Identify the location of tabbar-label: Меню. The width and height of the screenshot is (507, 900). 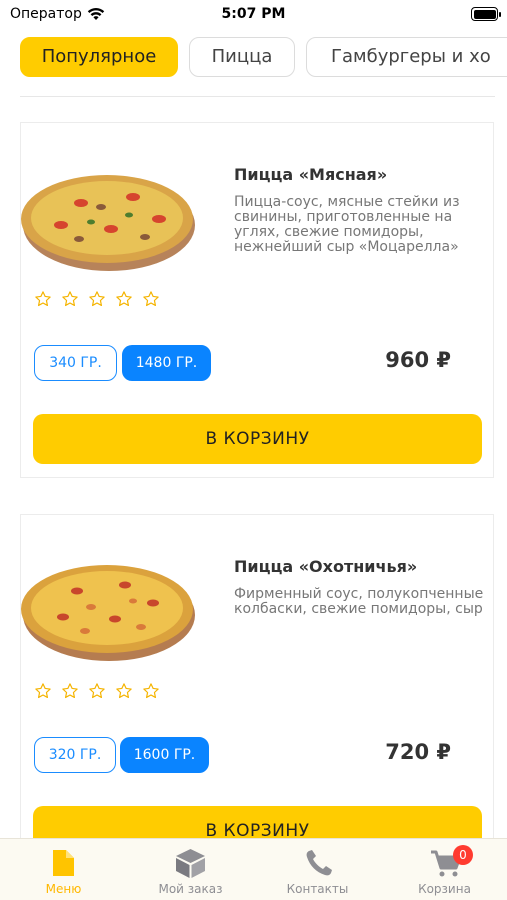
(63, 889).